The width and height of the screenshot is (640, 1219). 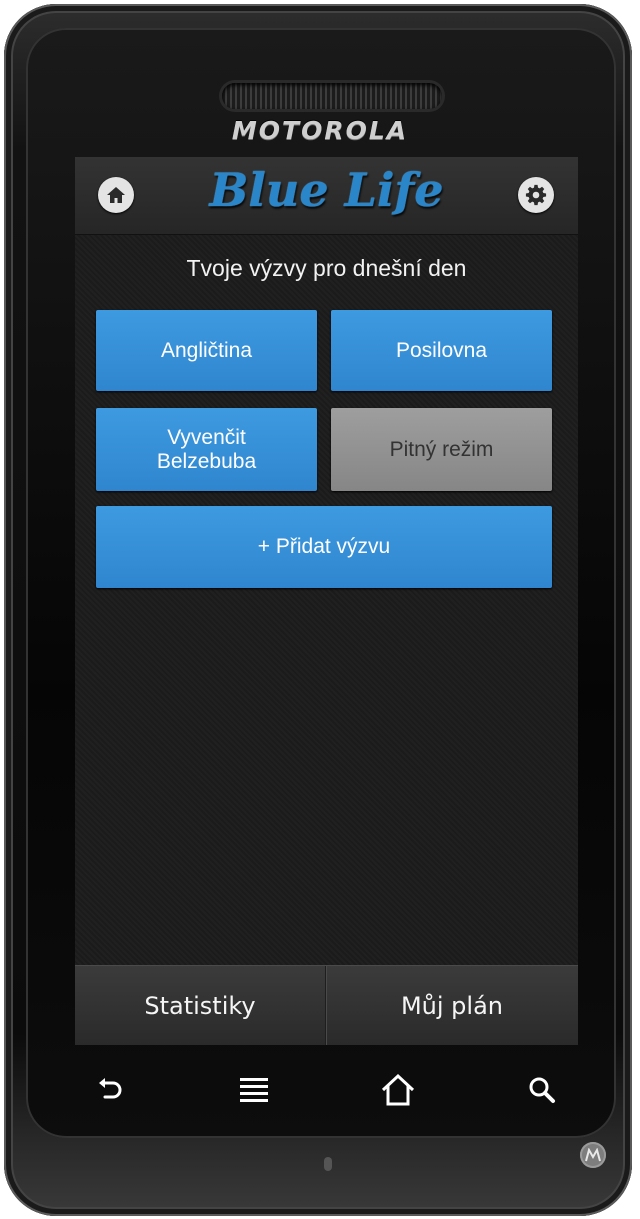 I want to click on motorola-logo-icon, so click(x=593, y=1155).